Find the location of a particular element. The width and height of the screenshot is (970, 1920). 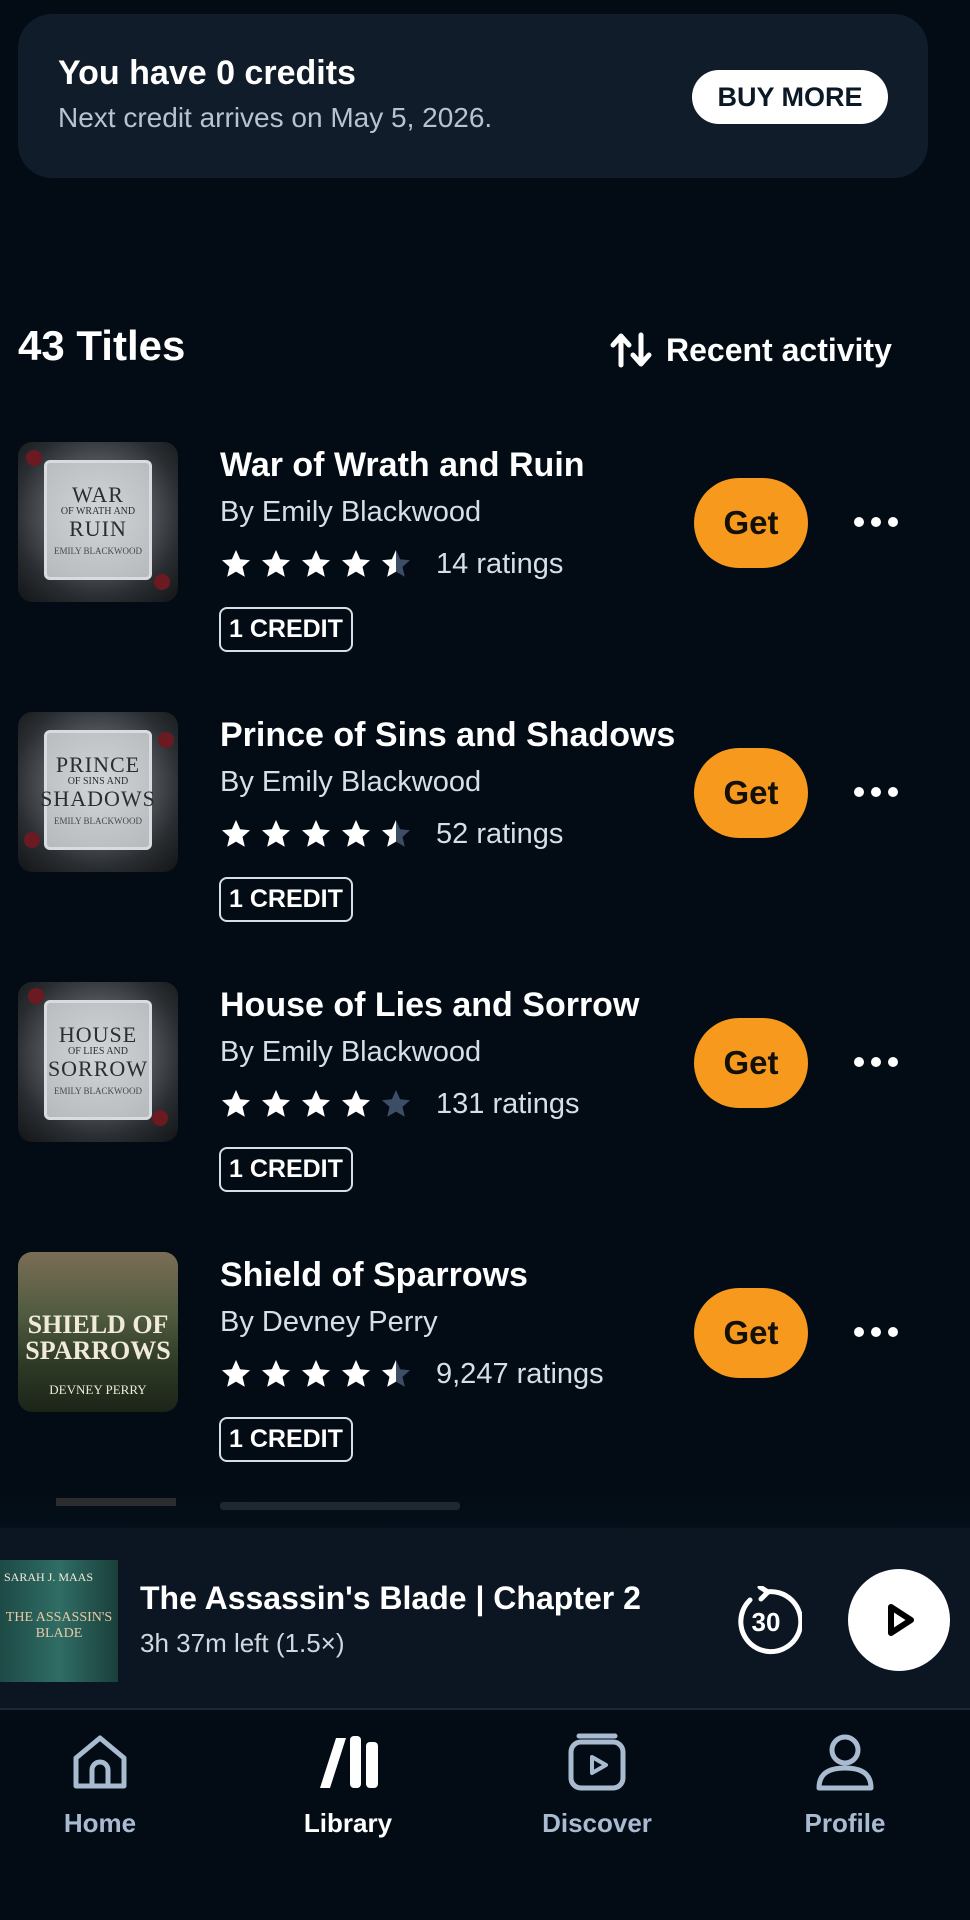

nav-home-label: Home is located at coordinates (100, 1823).